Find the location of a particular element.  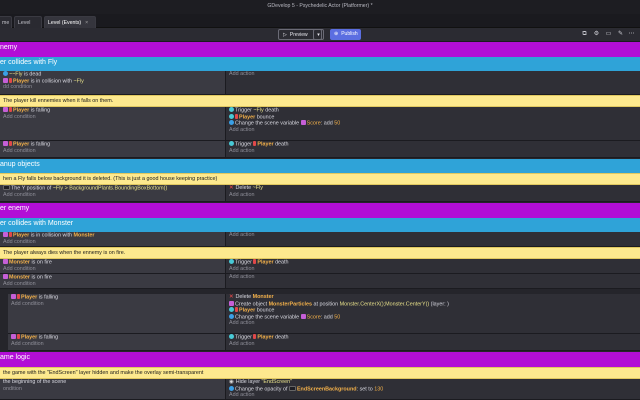

notes-icon: ✎ is located at coordinates (620, 34).